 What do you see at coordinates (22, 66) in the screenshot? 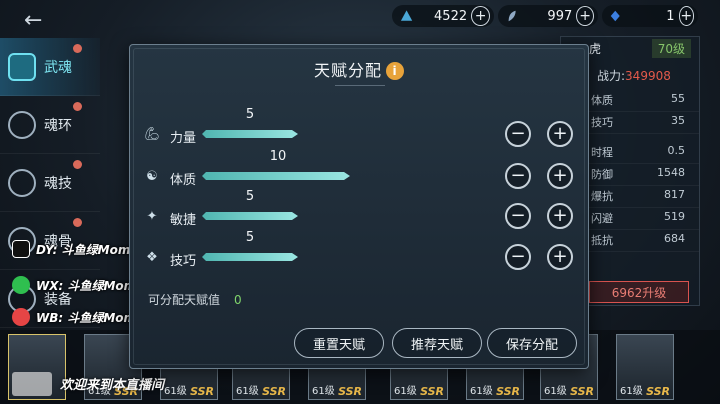
I see `wuhun-icon` at bounding box center [22, 66].